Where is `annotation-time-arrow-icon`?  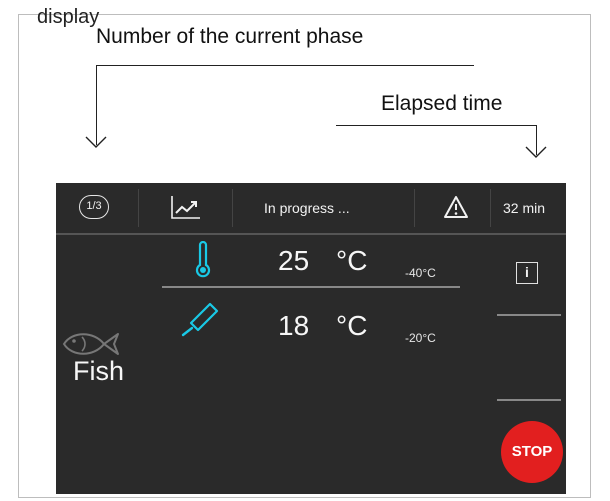
annotation-time-arrow-icon is located at coordinates (536, 152).